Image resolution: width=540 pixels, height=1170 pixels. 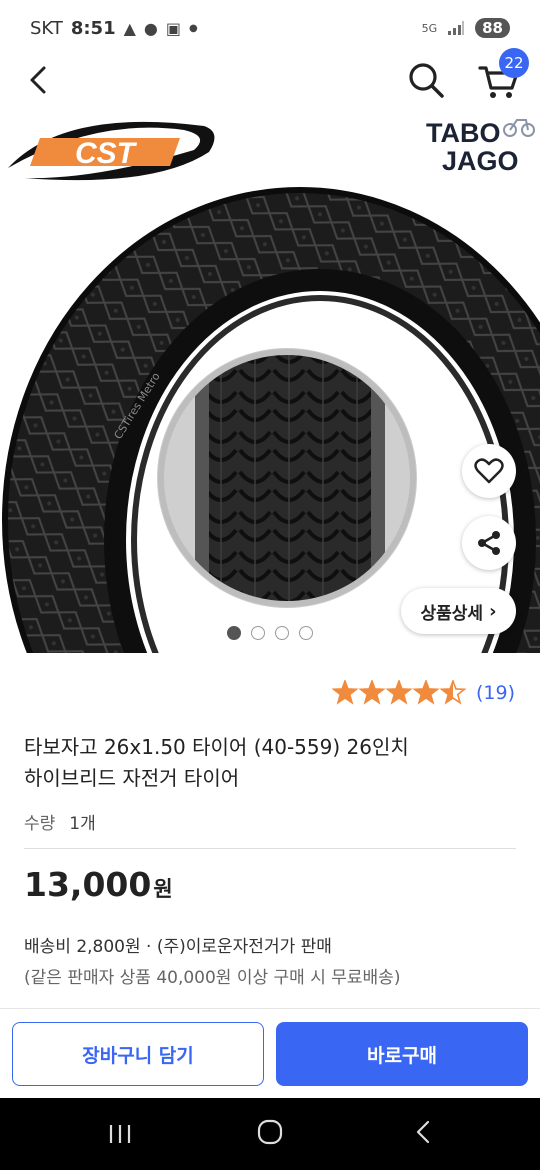 I want to click on system-back-icon, so click(x=424, y=1132).